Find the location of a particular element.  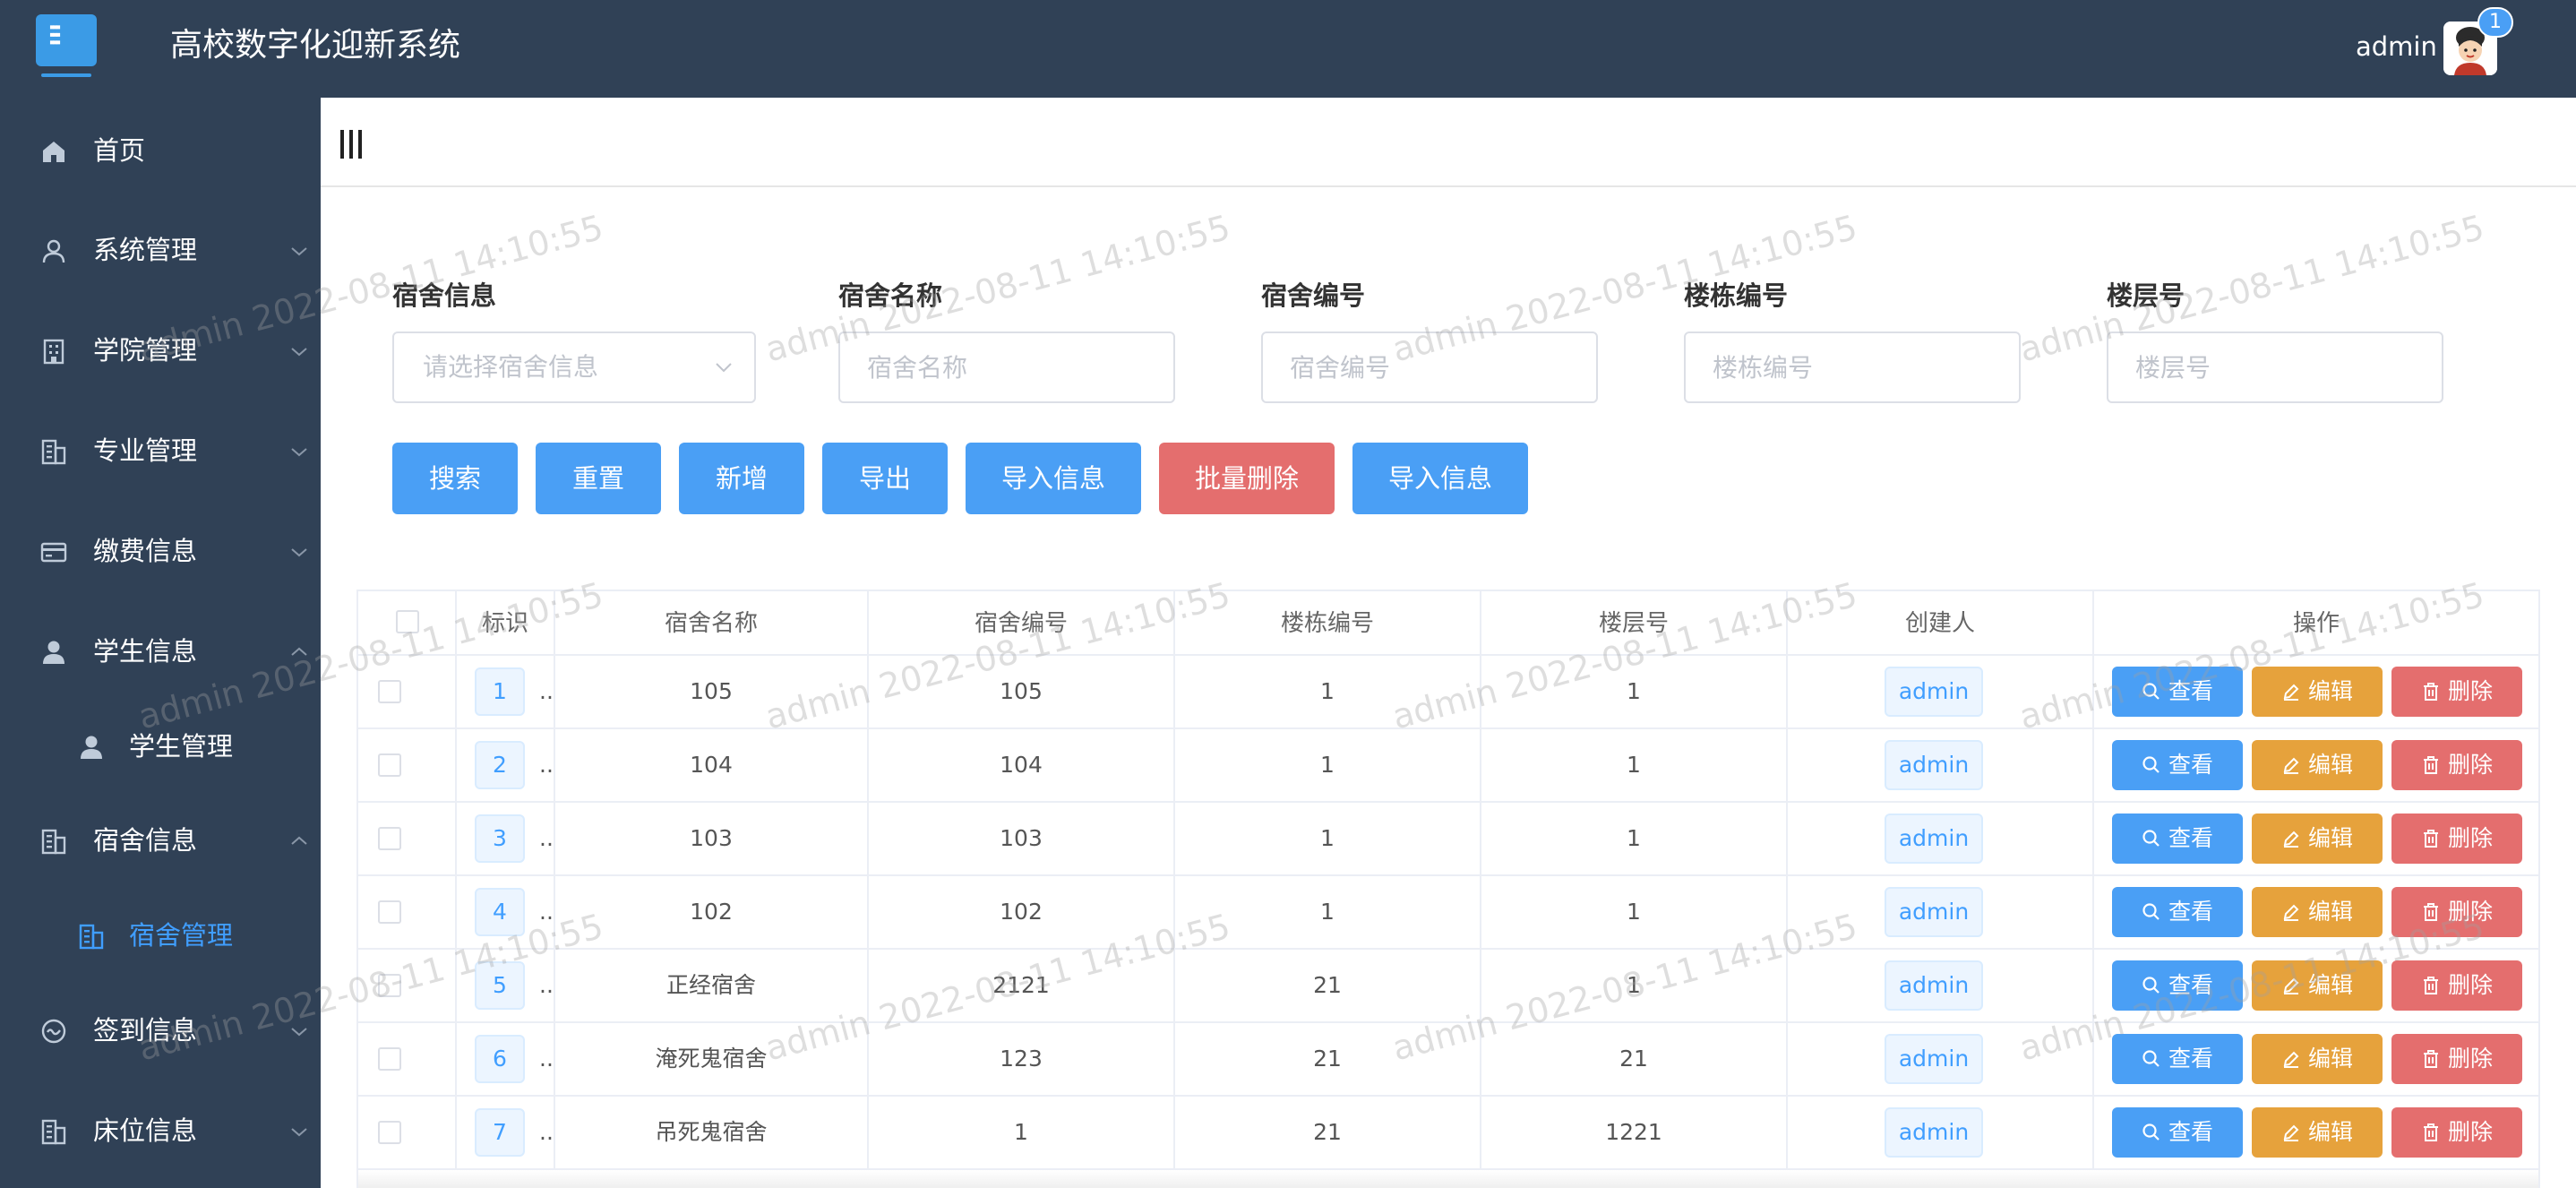

home-icon is located at coordinates (53, 151).